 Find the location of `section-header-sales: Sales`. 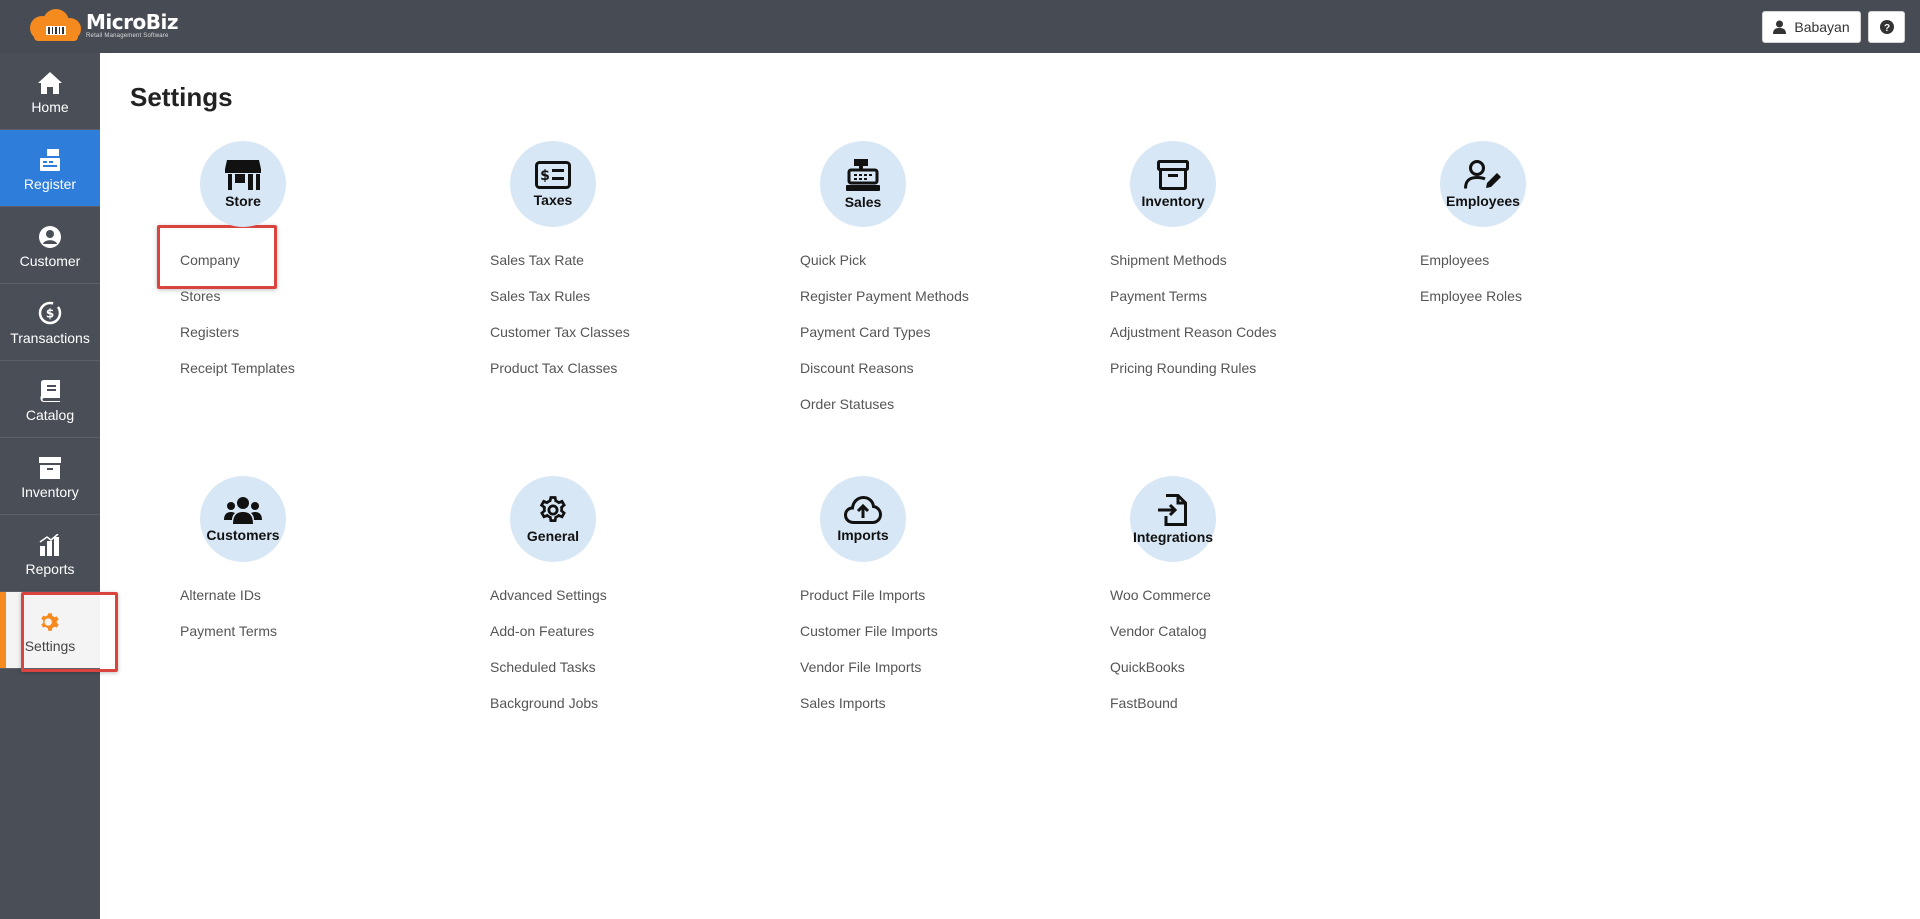

section-header-sales: Sales is located at coordinates (863, 184).